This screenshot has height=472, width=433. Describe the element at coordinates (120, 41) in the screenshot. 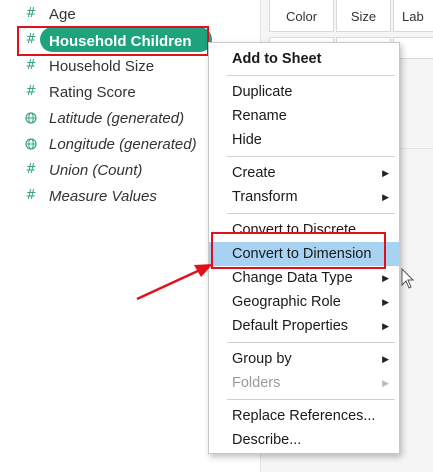

I see `field-label: Household Children` at that location.